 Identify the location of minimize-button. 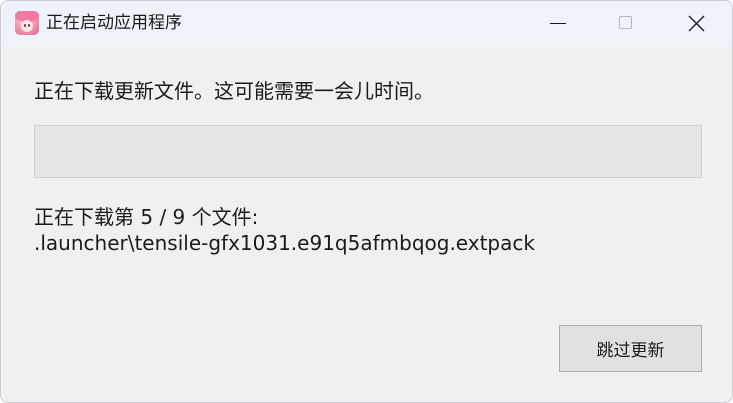
(558, 23).